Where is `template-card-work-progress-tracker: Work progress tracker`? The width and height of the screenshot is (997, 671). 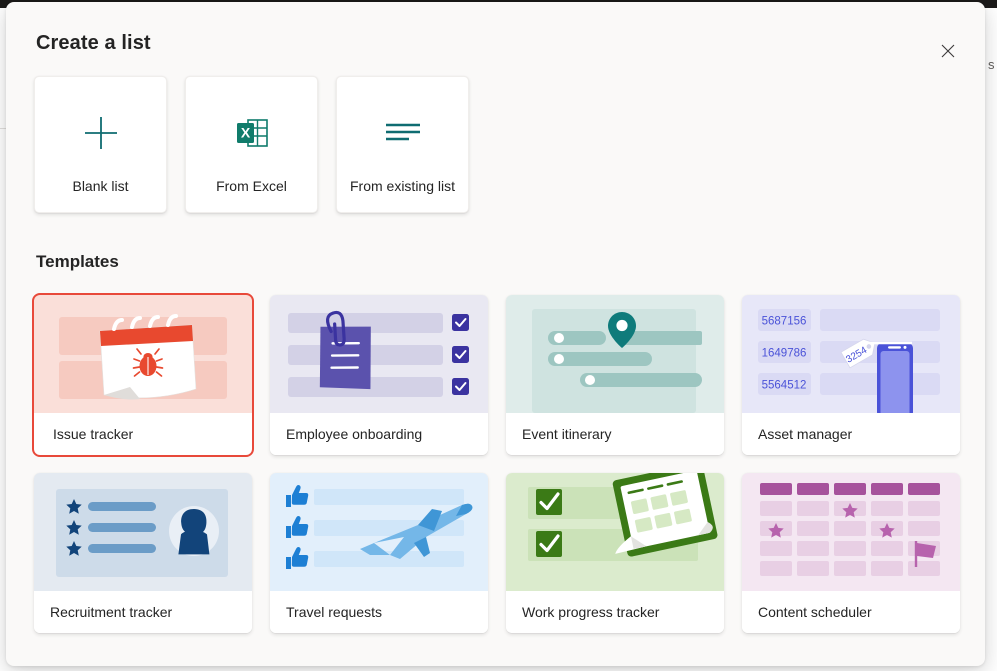
template-card-work-progress-tracker: Work progress tracker is located at coordinates (615, 553).